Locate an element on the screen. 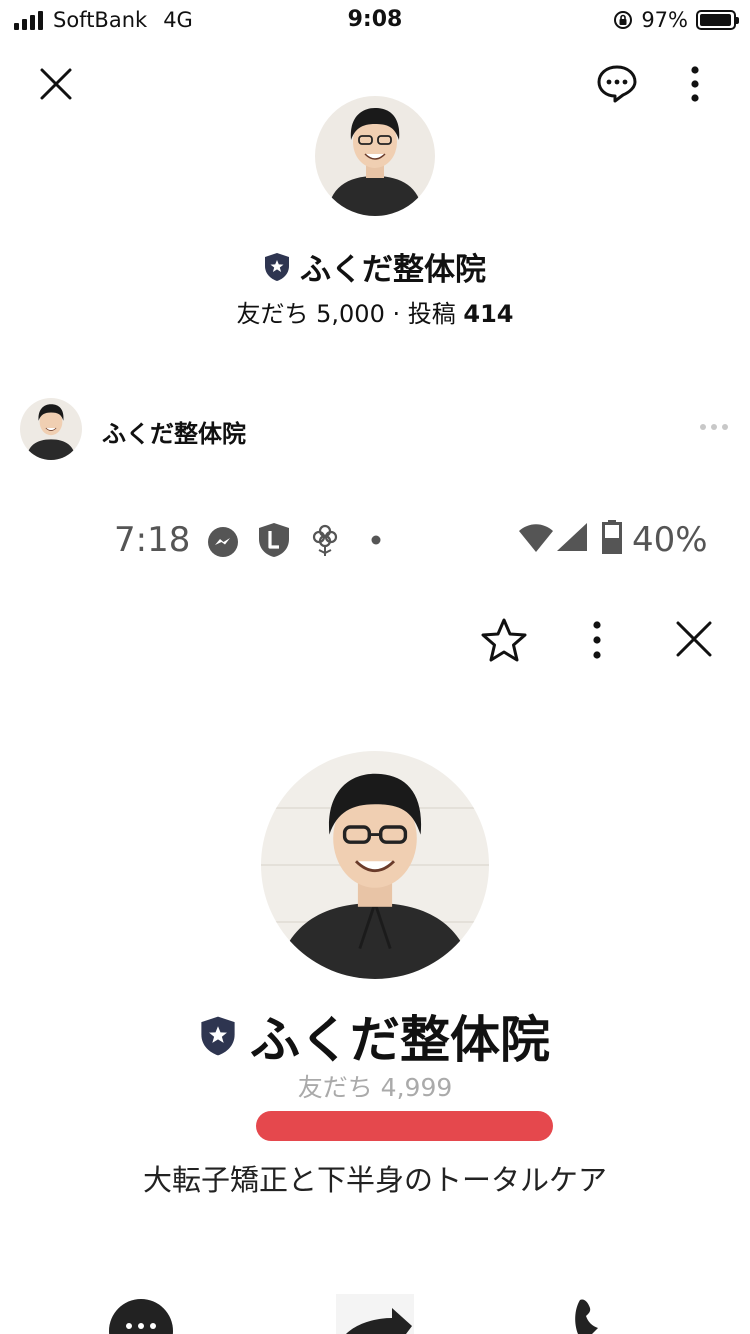 This screenshot has height=1334, width=750. friends-count: 5,000 is located at coordinates (350, 314).